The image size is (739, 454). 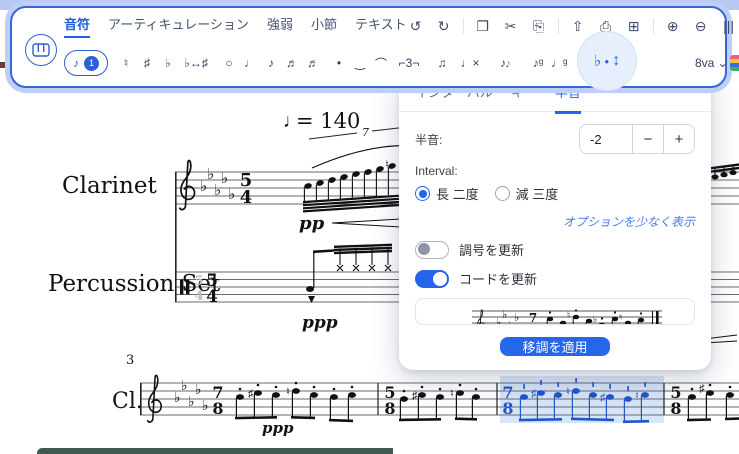 What do you see at coordinates (606, 139) in the screenshot?
I see `semitone-input` at bounding box center [606, 139].